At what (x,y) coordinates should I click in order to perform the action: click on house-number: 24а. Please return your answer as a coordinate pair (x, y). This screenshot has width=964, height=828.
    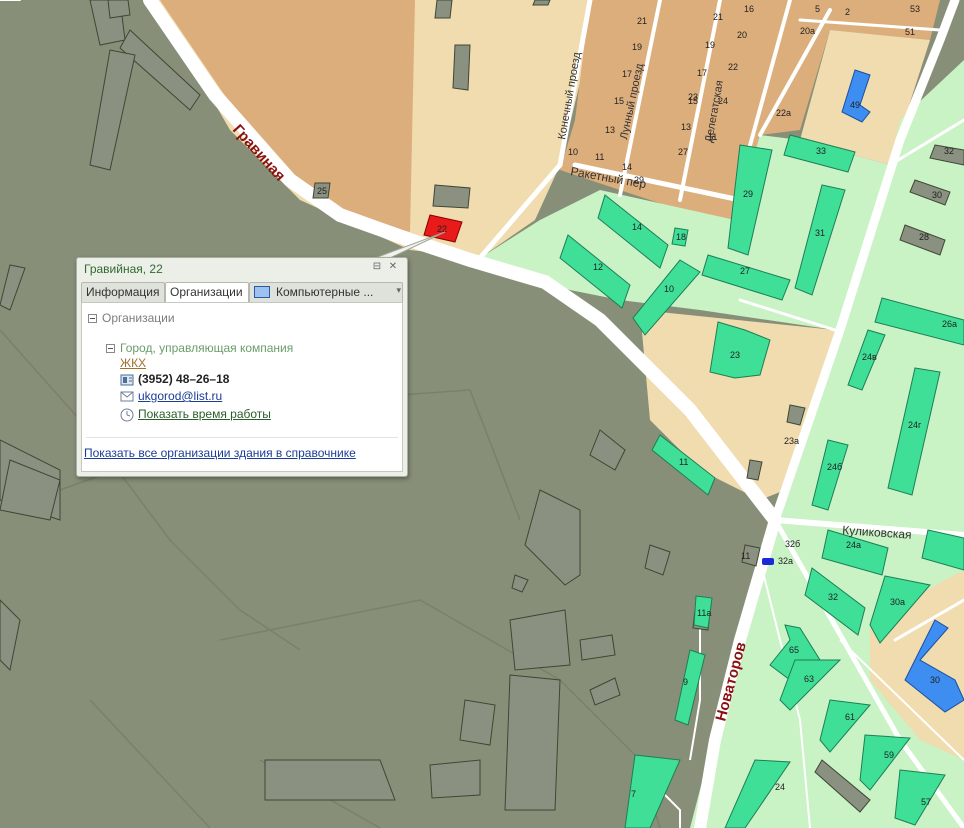
    Looking at the image, I should click on (853, 545).